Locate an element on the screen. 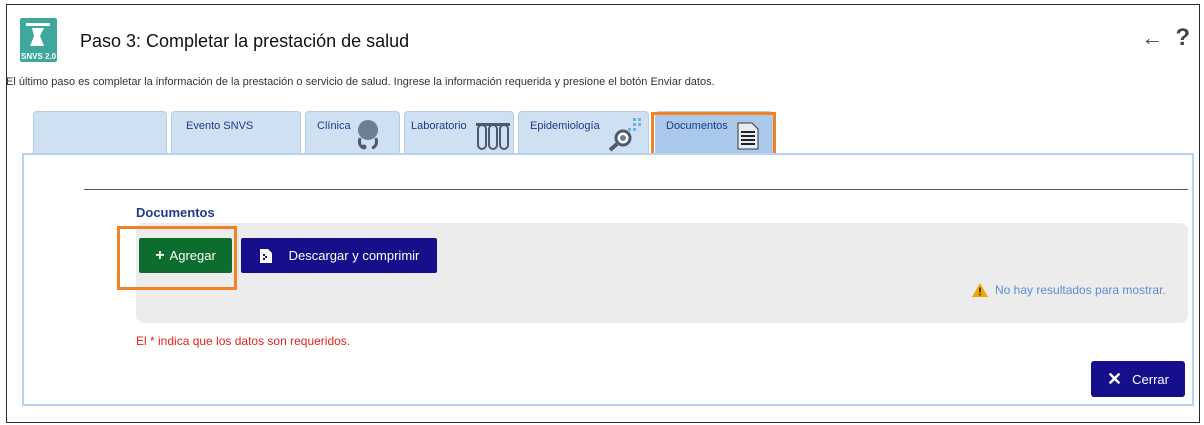 Image resolution: width=1204 pixels, height=425 pixels. test-tubes-icon is located at coordinates (493, 136).